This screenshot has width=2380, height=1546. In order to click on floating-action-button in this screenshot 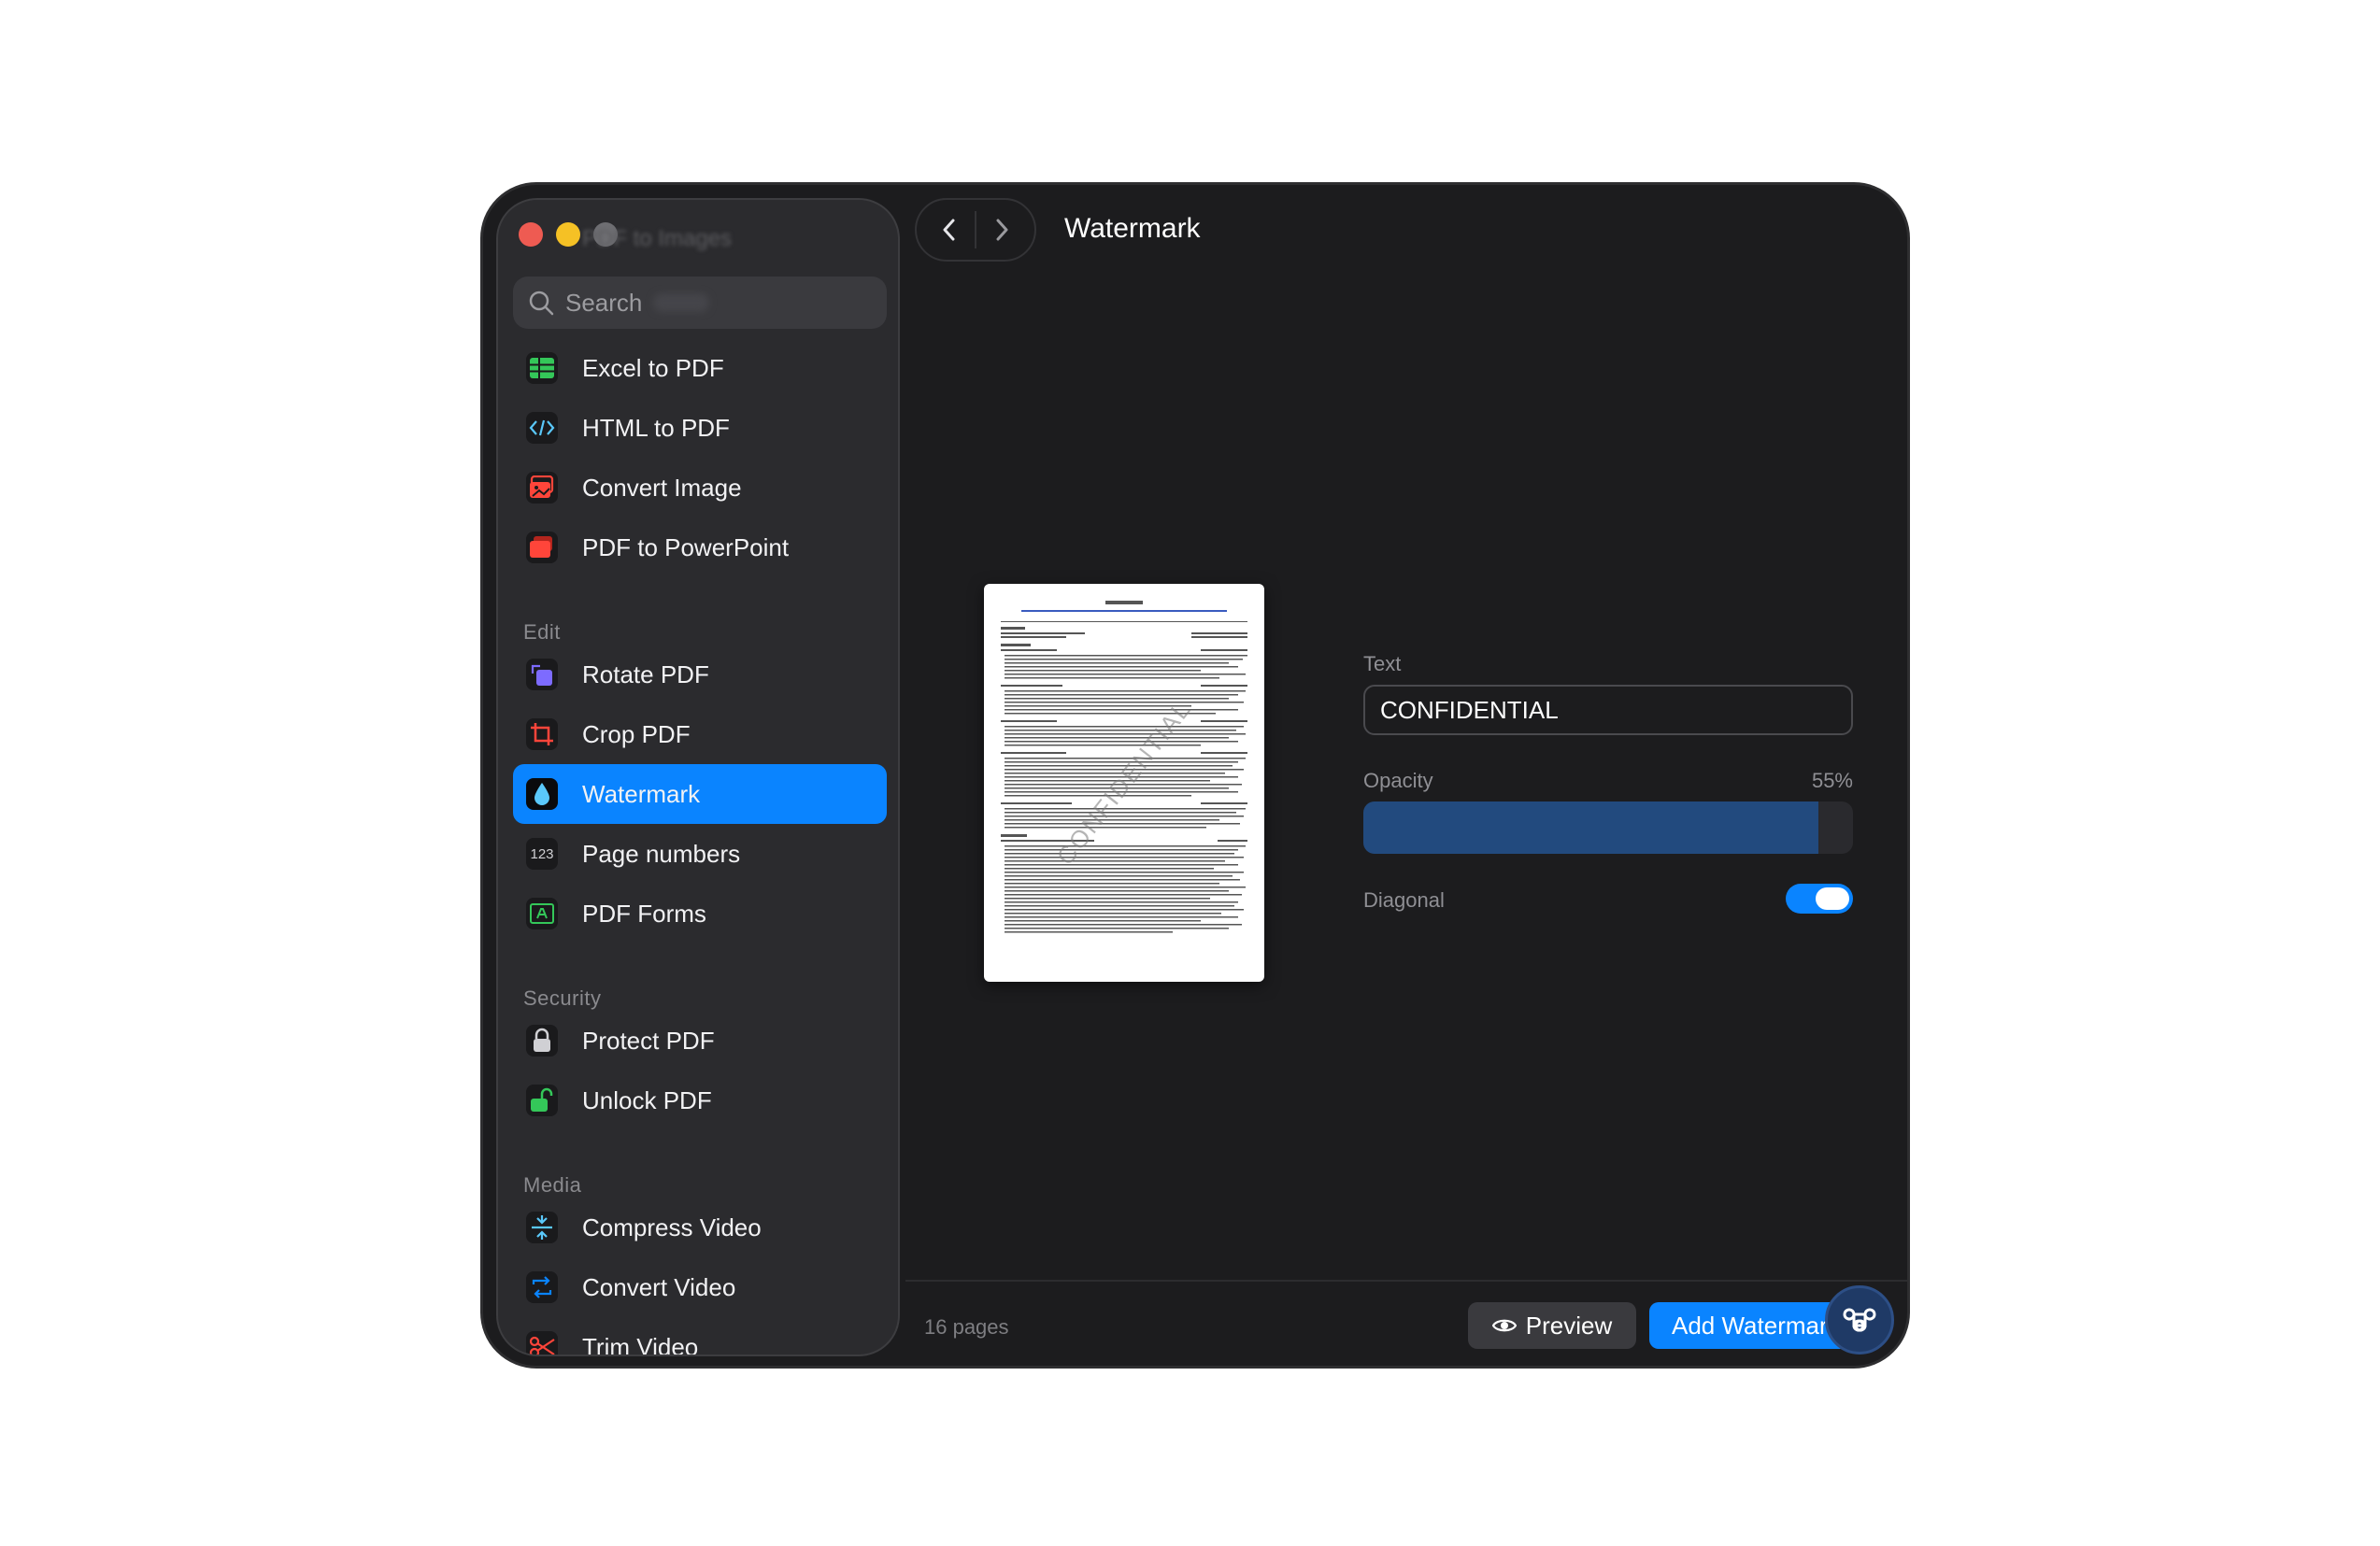, I will do `click(1859, 1320)`.